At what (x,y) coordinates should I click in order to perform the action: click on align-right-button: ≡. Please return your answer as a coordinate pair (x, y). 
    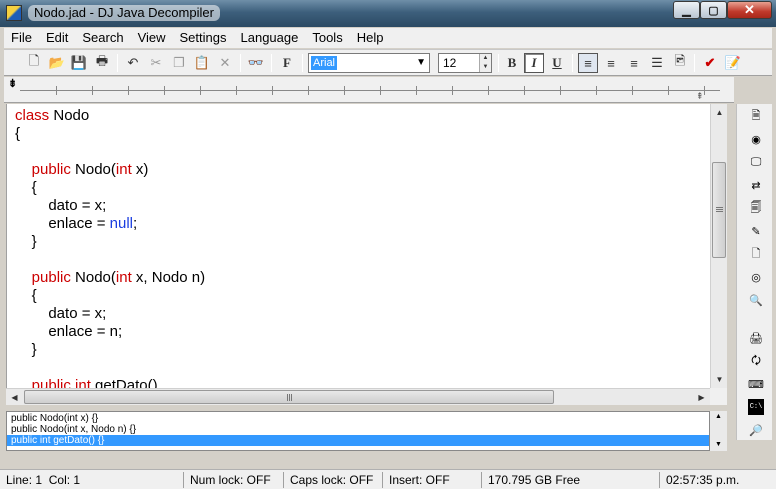
    Looking at the image, I should click on (634, 63).